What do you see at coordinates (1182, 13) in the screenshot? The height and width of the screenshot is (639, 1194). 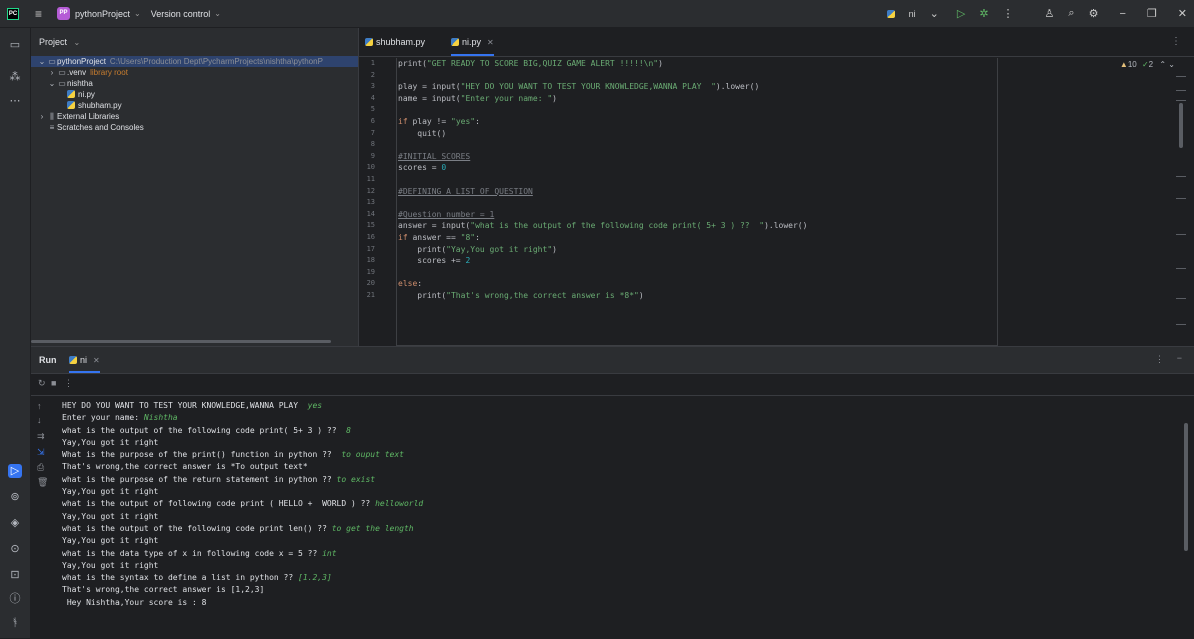 I see `close-icon: ✕` at bounding box center [1182, 13].